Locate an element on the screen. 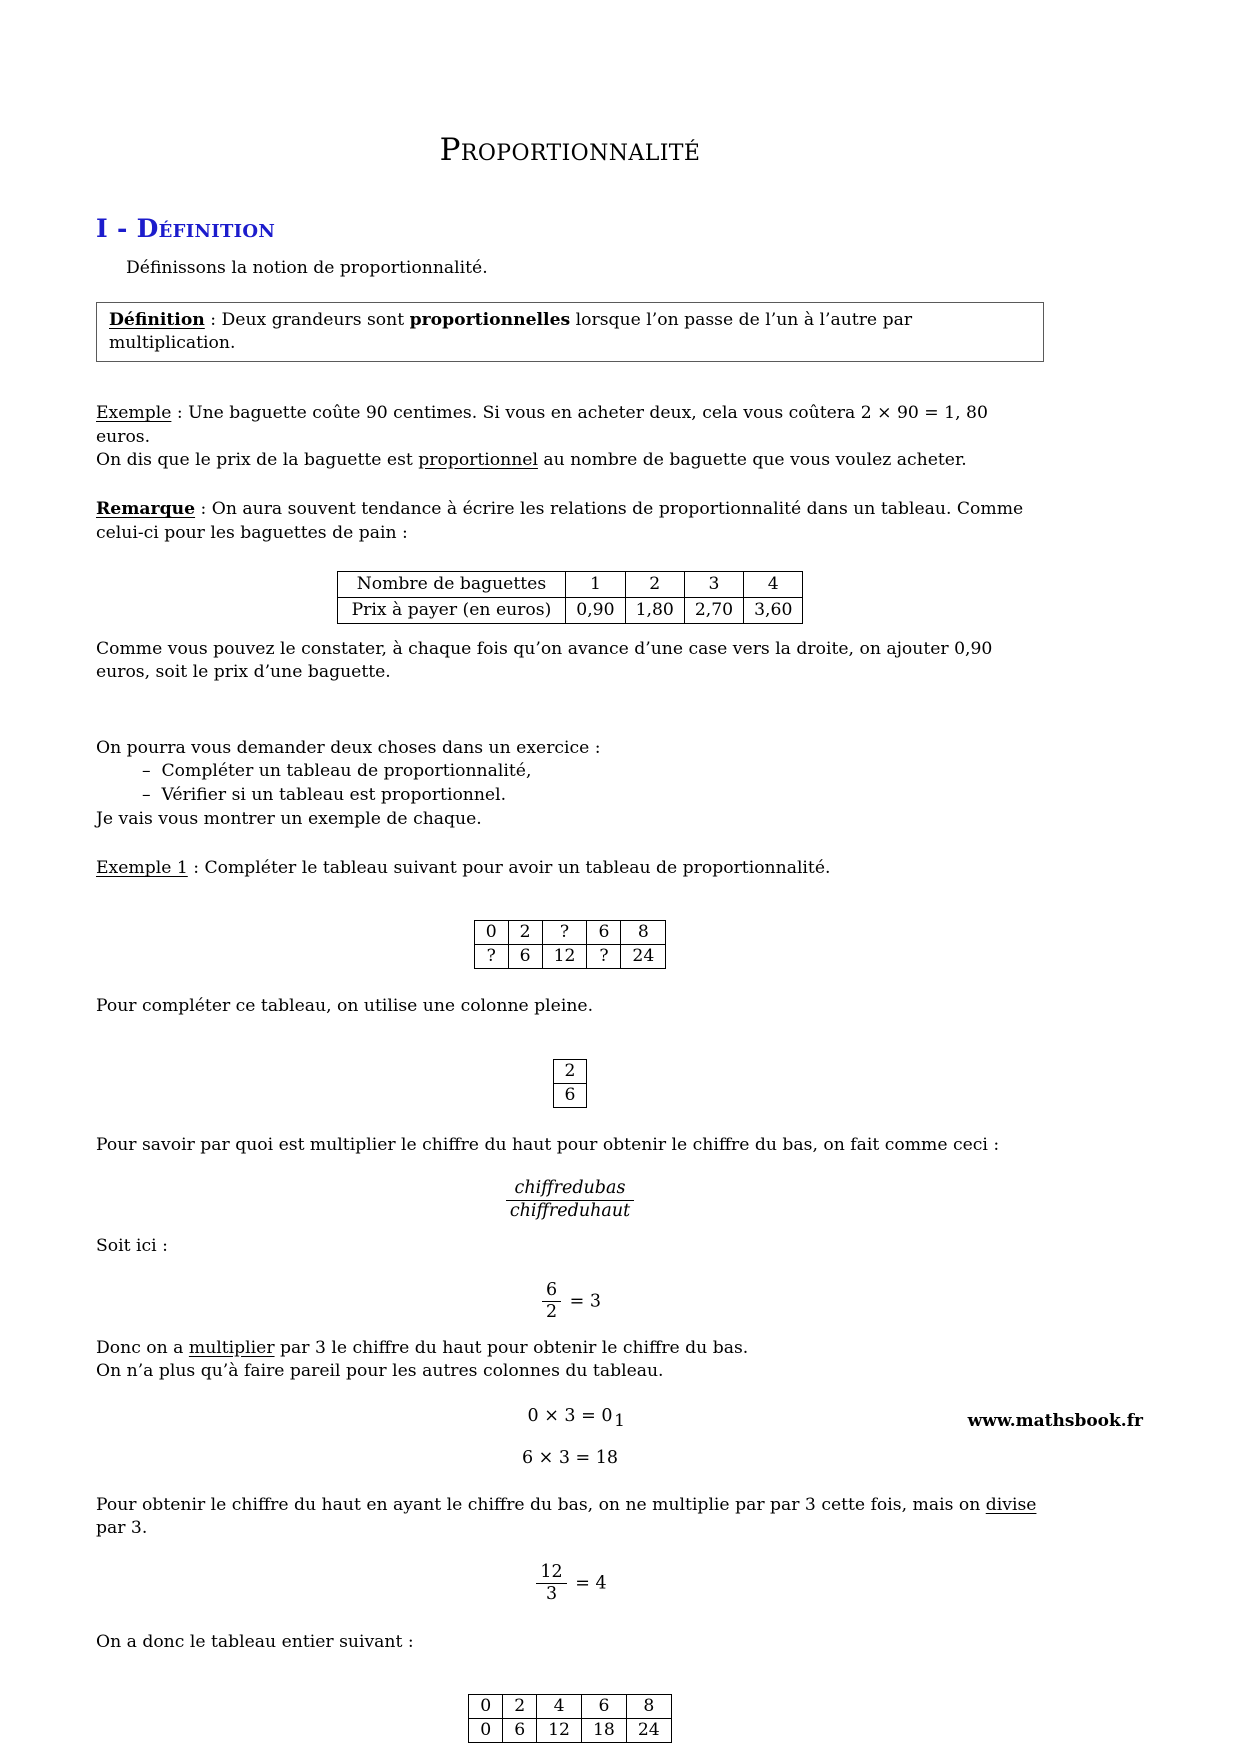 Image resolution: width=1239 pixels, height=1754 pixels. complete-table-wrapper: 0 2 4 6 8 0 6 12 18 24 is located at coordinates (570, 1719).